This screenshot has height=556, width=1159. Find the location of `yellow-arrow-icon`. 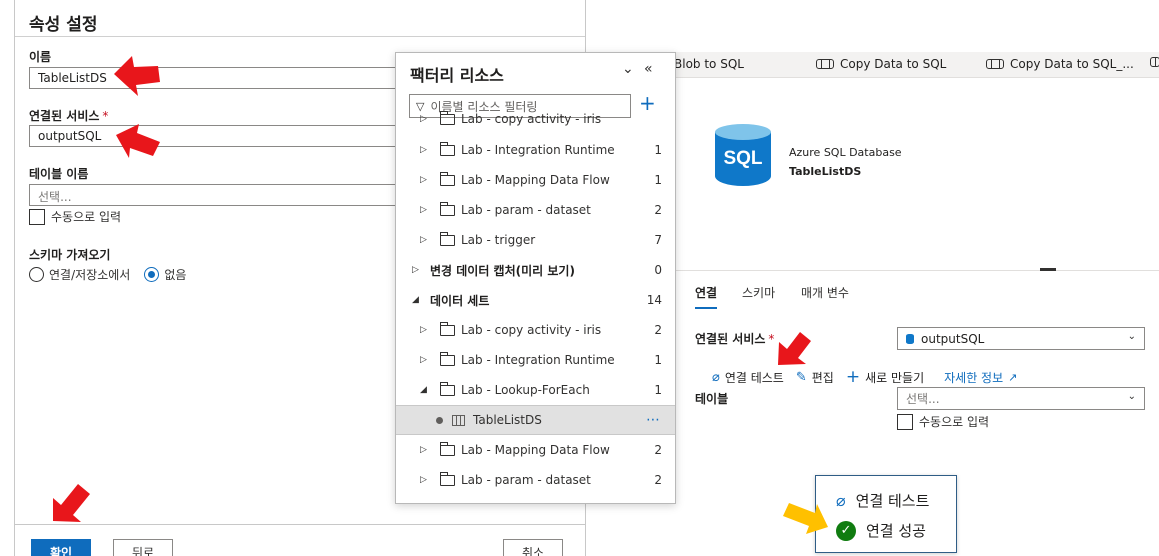

yellow-arrow-icon is located at coordinates (805, 518).